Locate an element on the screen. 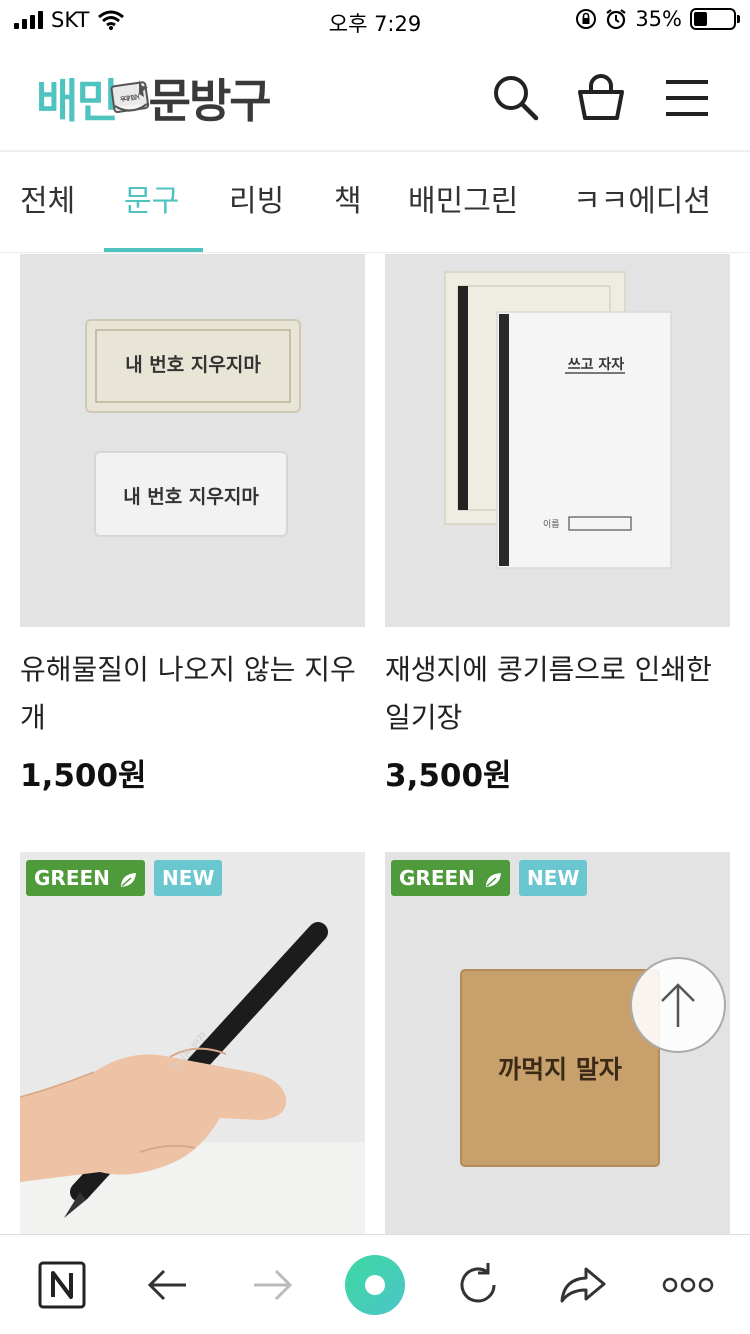 This screenshot has width=750, height=1334. green-dot-icon is located at coordinates (375, 1285).